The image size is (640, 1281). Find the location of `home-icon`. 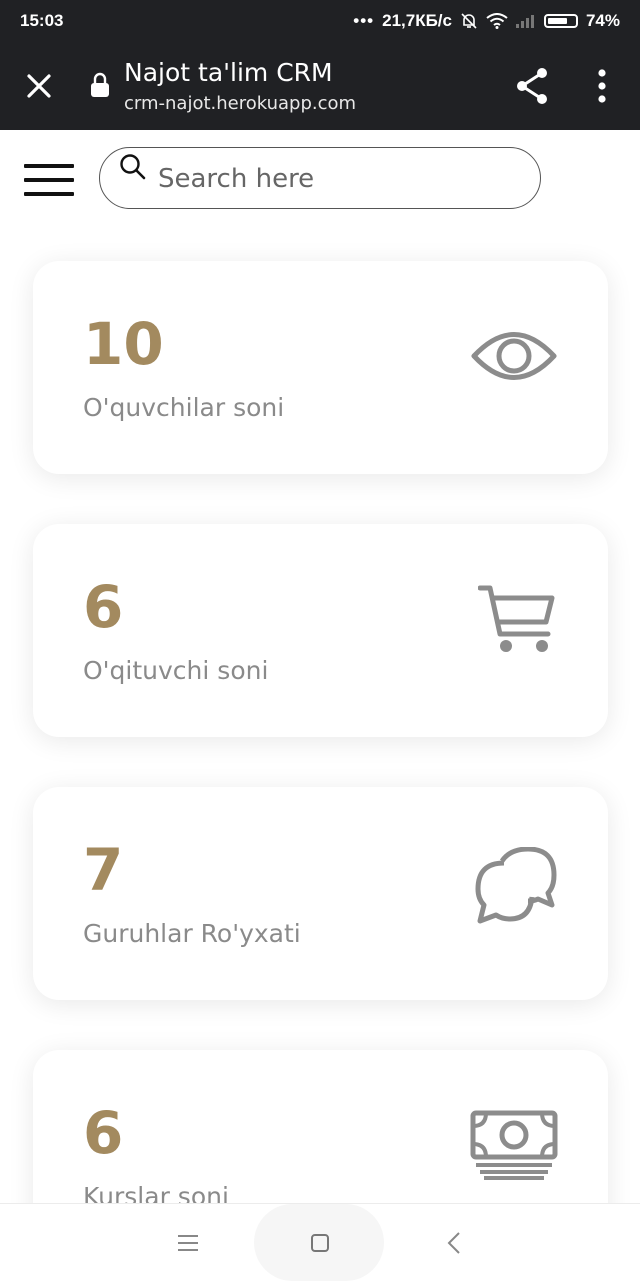

home-icon is located at coordinates (320, 1243).